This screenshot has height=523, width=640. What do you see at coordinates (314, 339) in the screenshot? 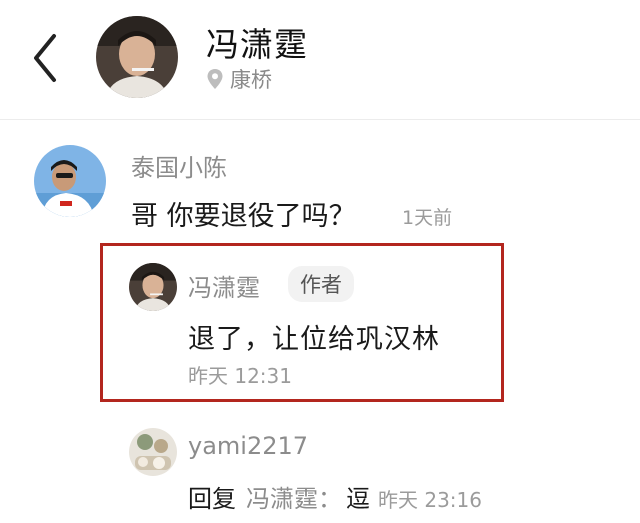
I see `reply-text: 退了，让位给巩汉林` at bounding box center [314, 339].